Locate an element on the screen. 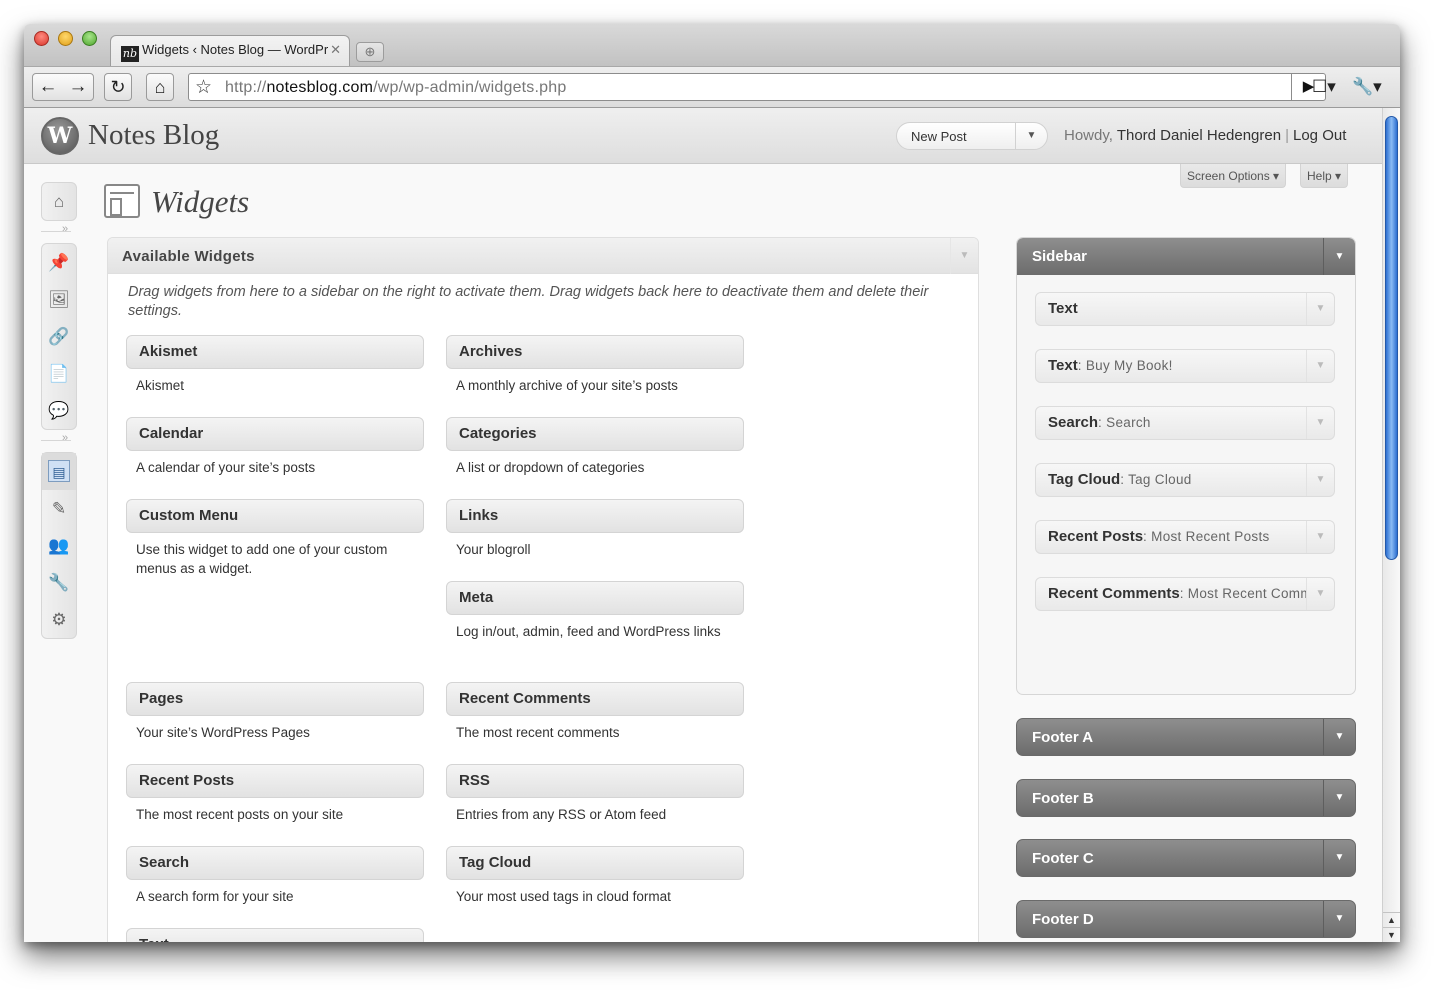 The width and height of the screenshot is (1450, 992). appearance-icon: ▤ is located at coordinates (59, 471).